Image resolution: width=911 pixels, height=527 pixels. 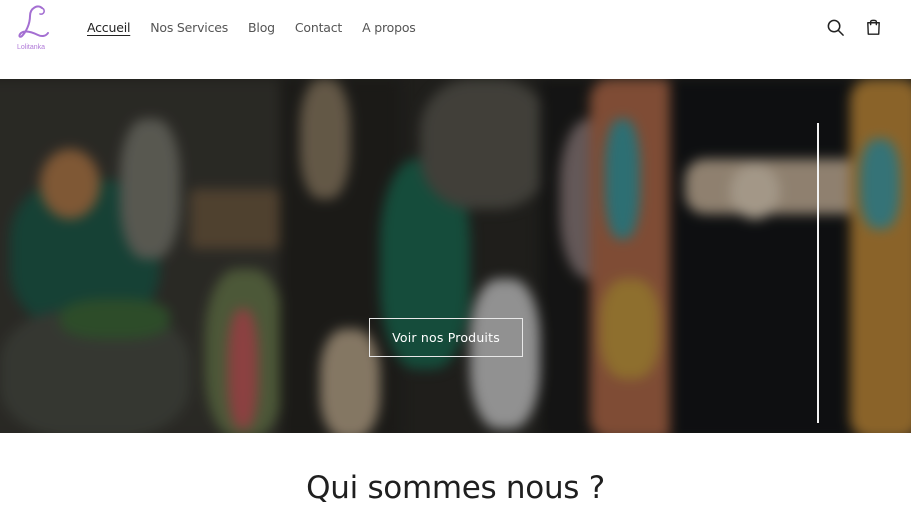 I want to click on hero-divider-line, so click(x=818, y=273).